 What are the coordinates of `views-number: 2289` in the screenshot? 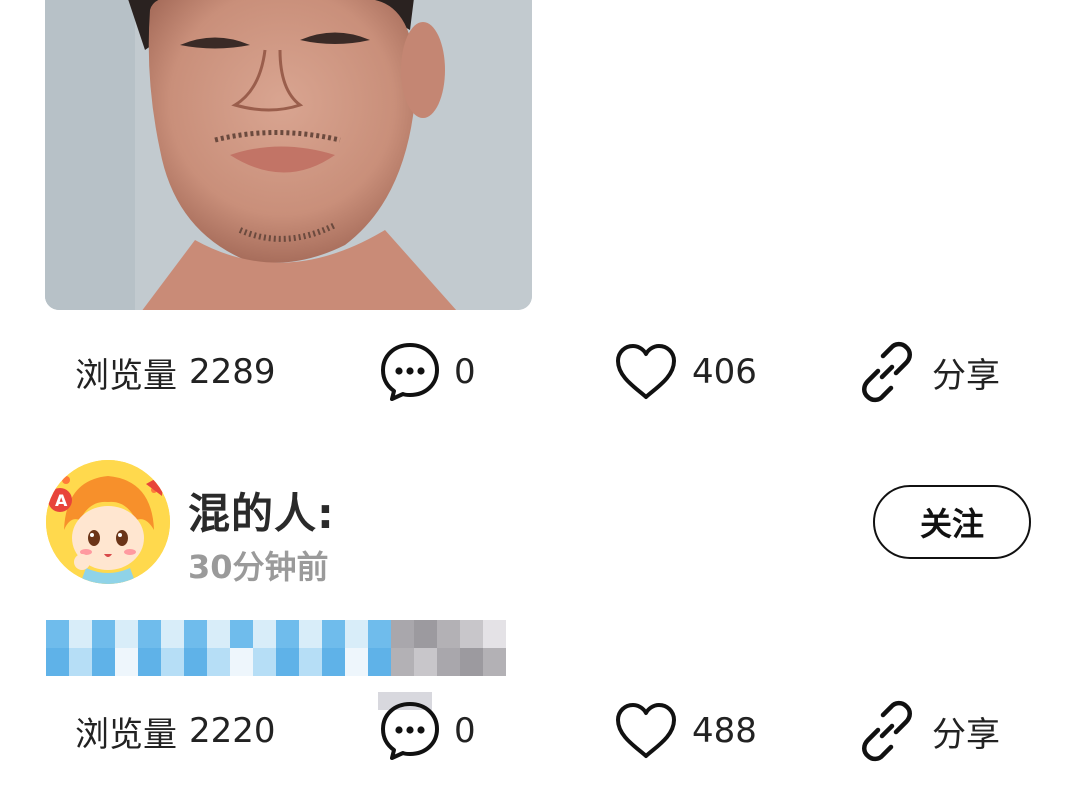 It's located at (232, 372).